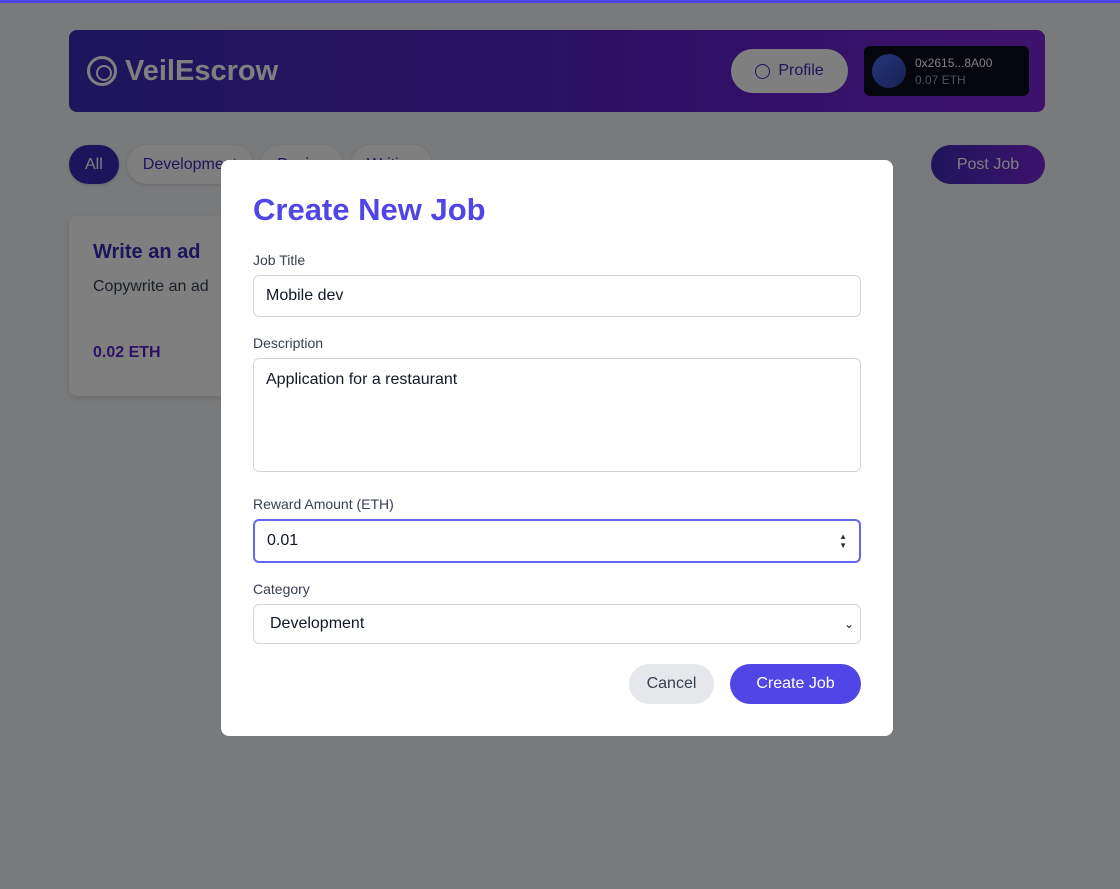  Describe the element at coordinates (288, 343) in the screenshot. I see `description-label: Description` at that location.